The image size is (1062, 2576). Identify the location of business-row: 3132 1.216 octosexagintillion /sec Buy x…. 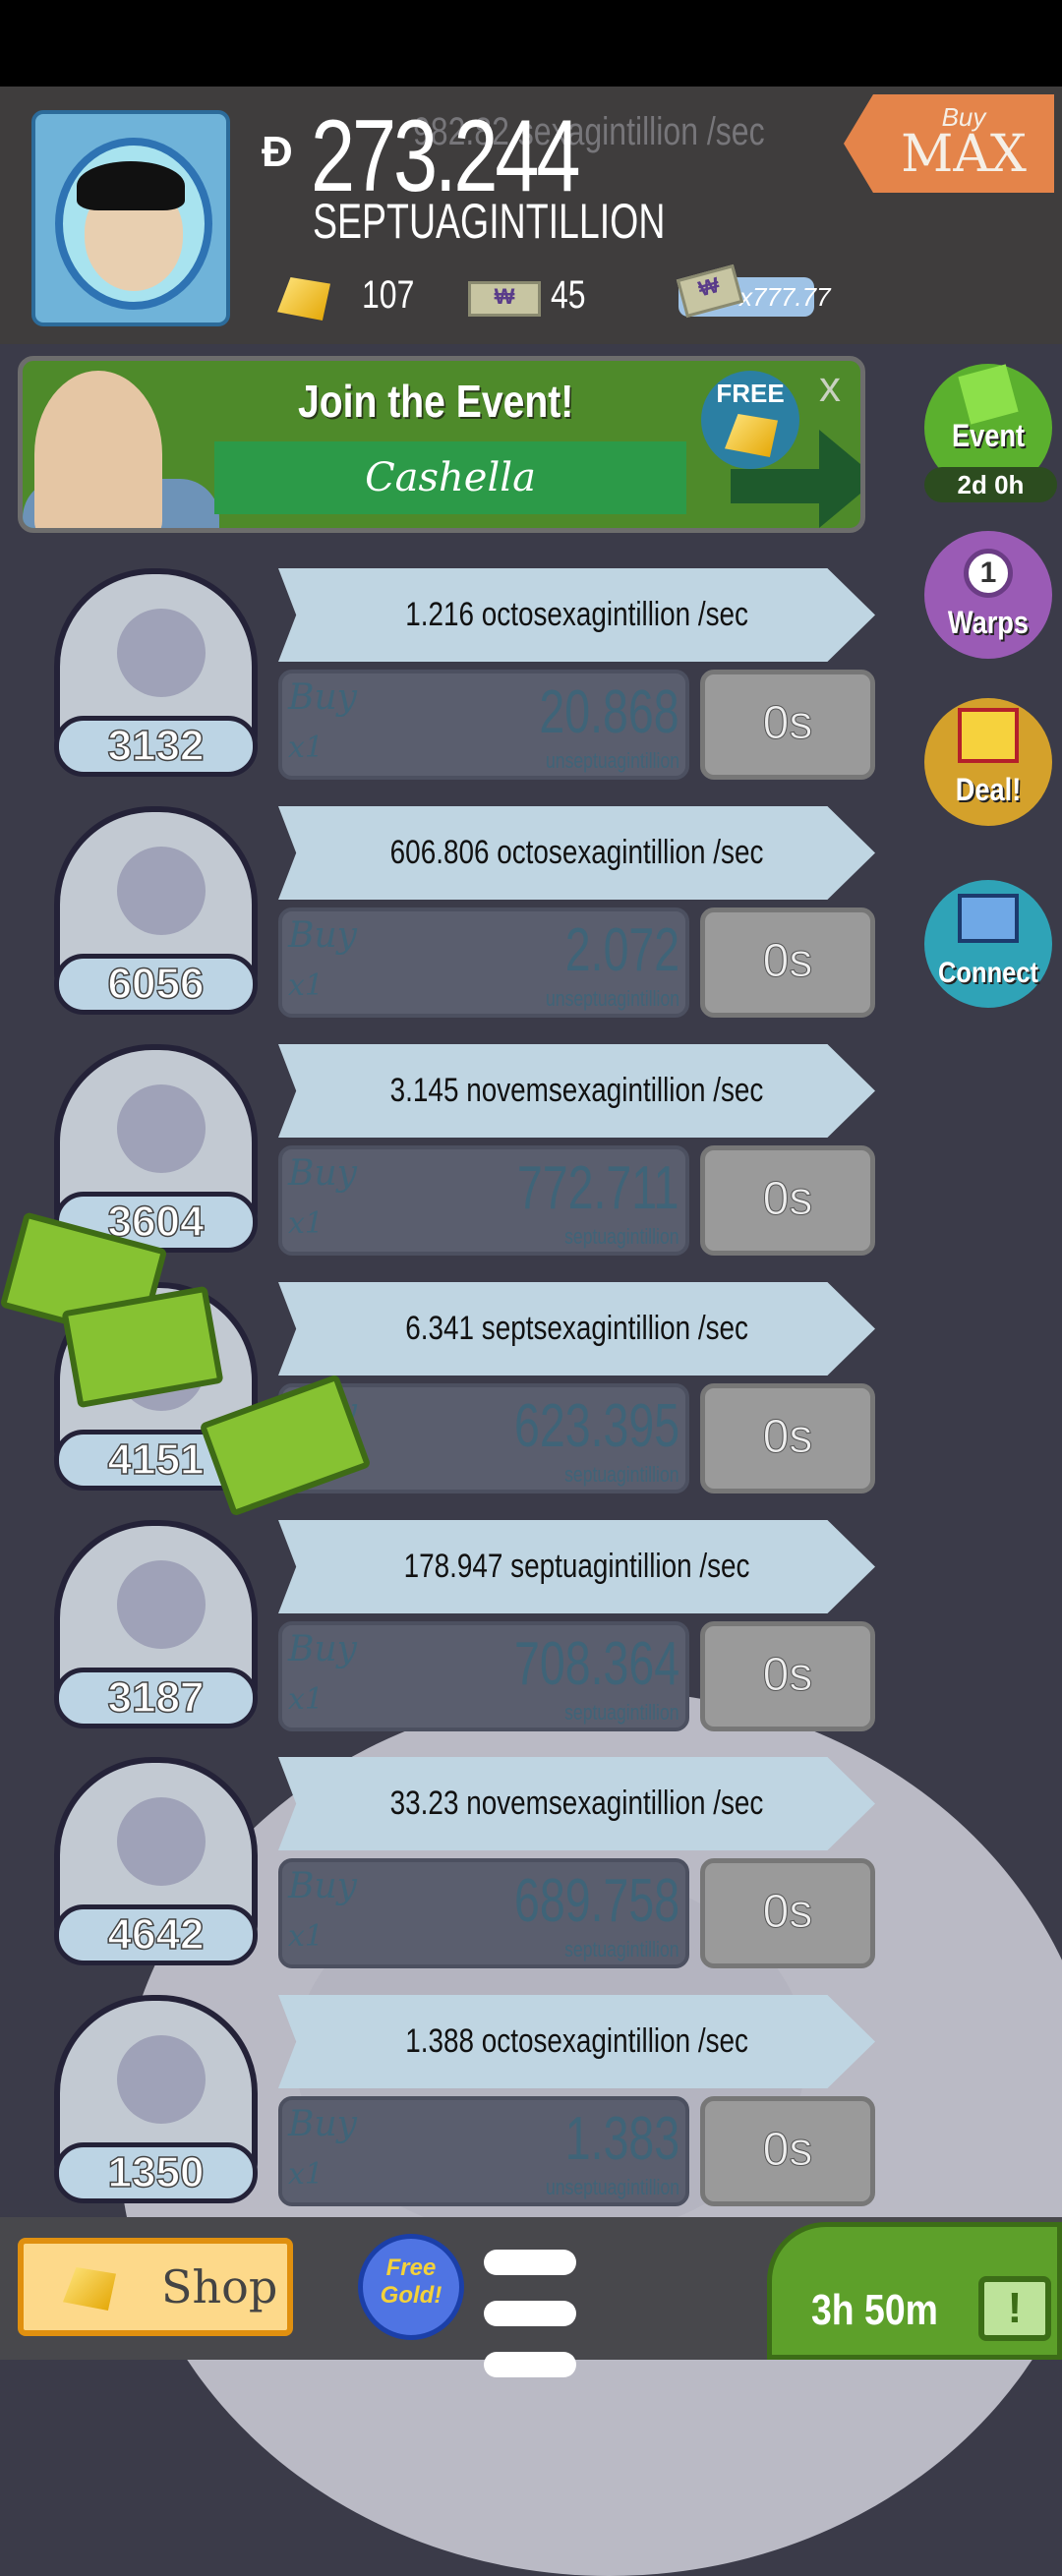
(442, 681).